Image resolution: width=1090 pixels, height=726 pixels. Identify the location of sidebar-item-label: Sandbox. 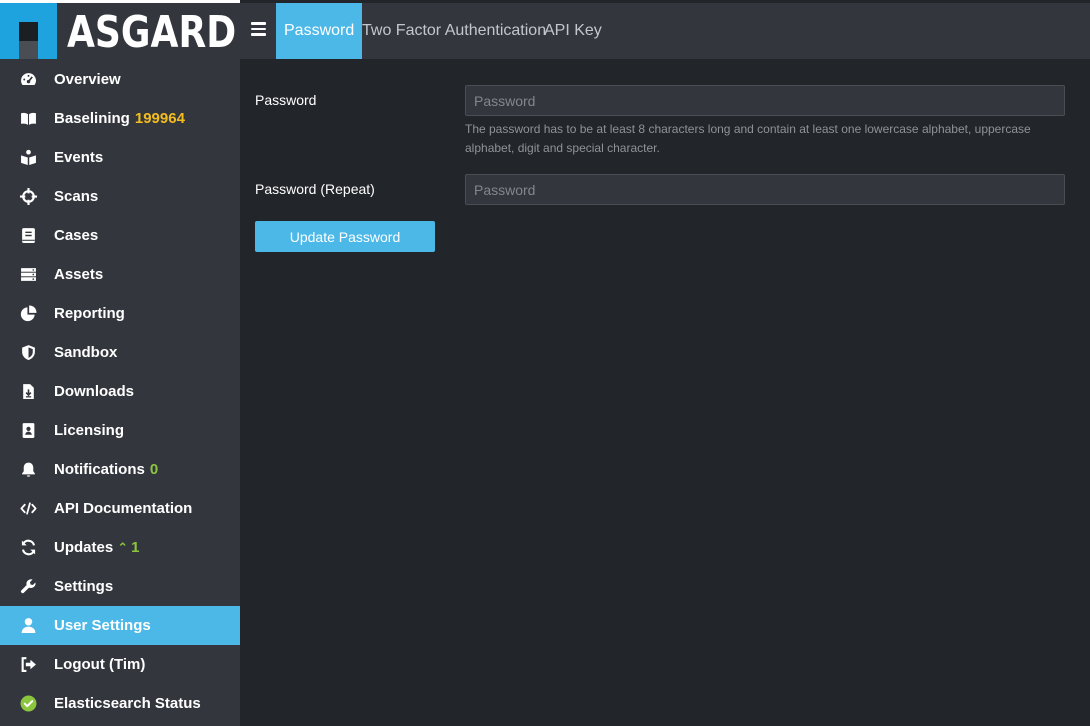
(86, 352).